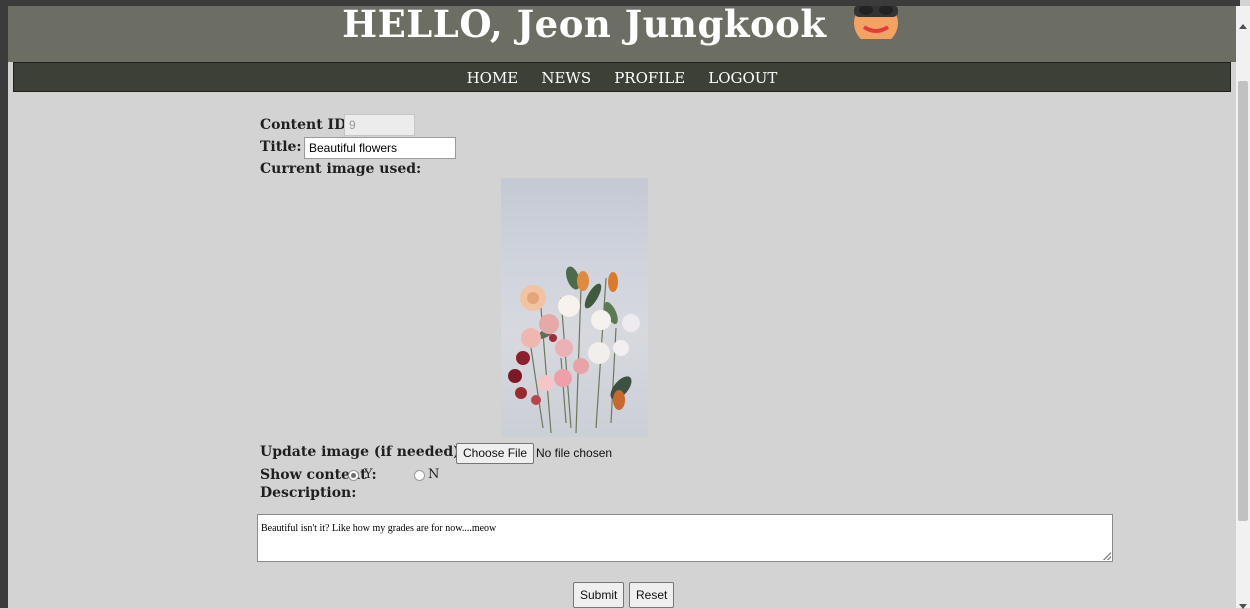 This screenshot has height=609, width=1250. I want to click on resize-grip-icon, so click(1107, 556).